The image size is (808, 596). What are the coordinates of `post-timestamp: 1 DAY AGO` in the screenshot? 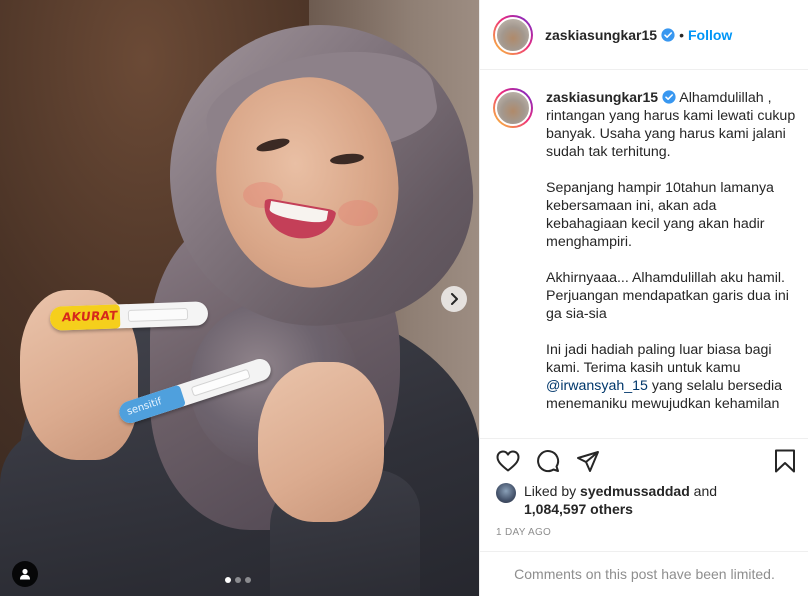 It's located at (523, 532).